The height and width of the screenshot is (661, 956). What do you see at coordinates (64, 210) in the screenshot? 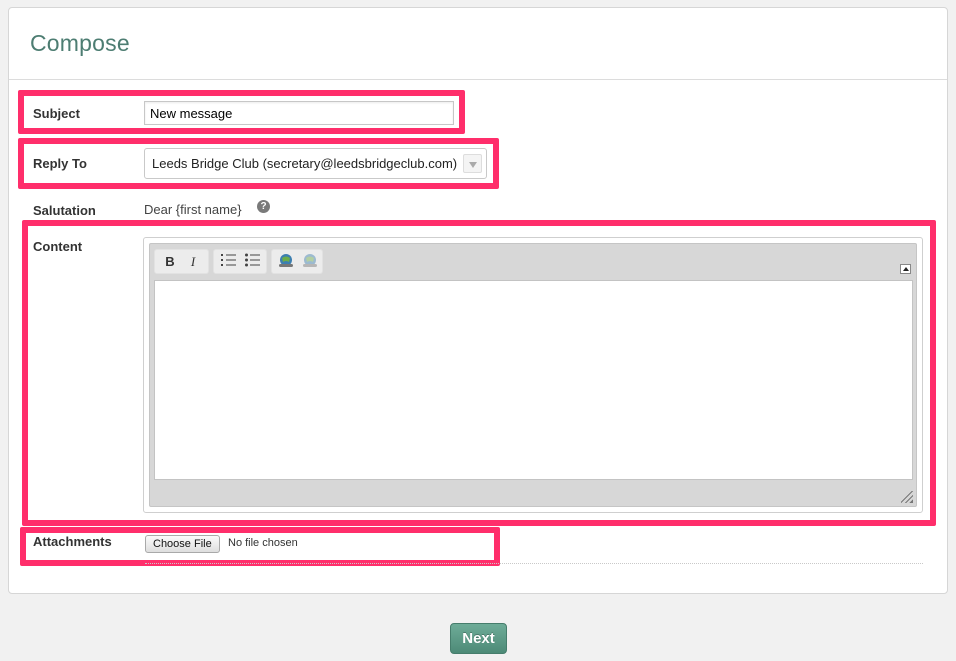
I see `salutation-label: Salutation` at bounding box center [64, 210].